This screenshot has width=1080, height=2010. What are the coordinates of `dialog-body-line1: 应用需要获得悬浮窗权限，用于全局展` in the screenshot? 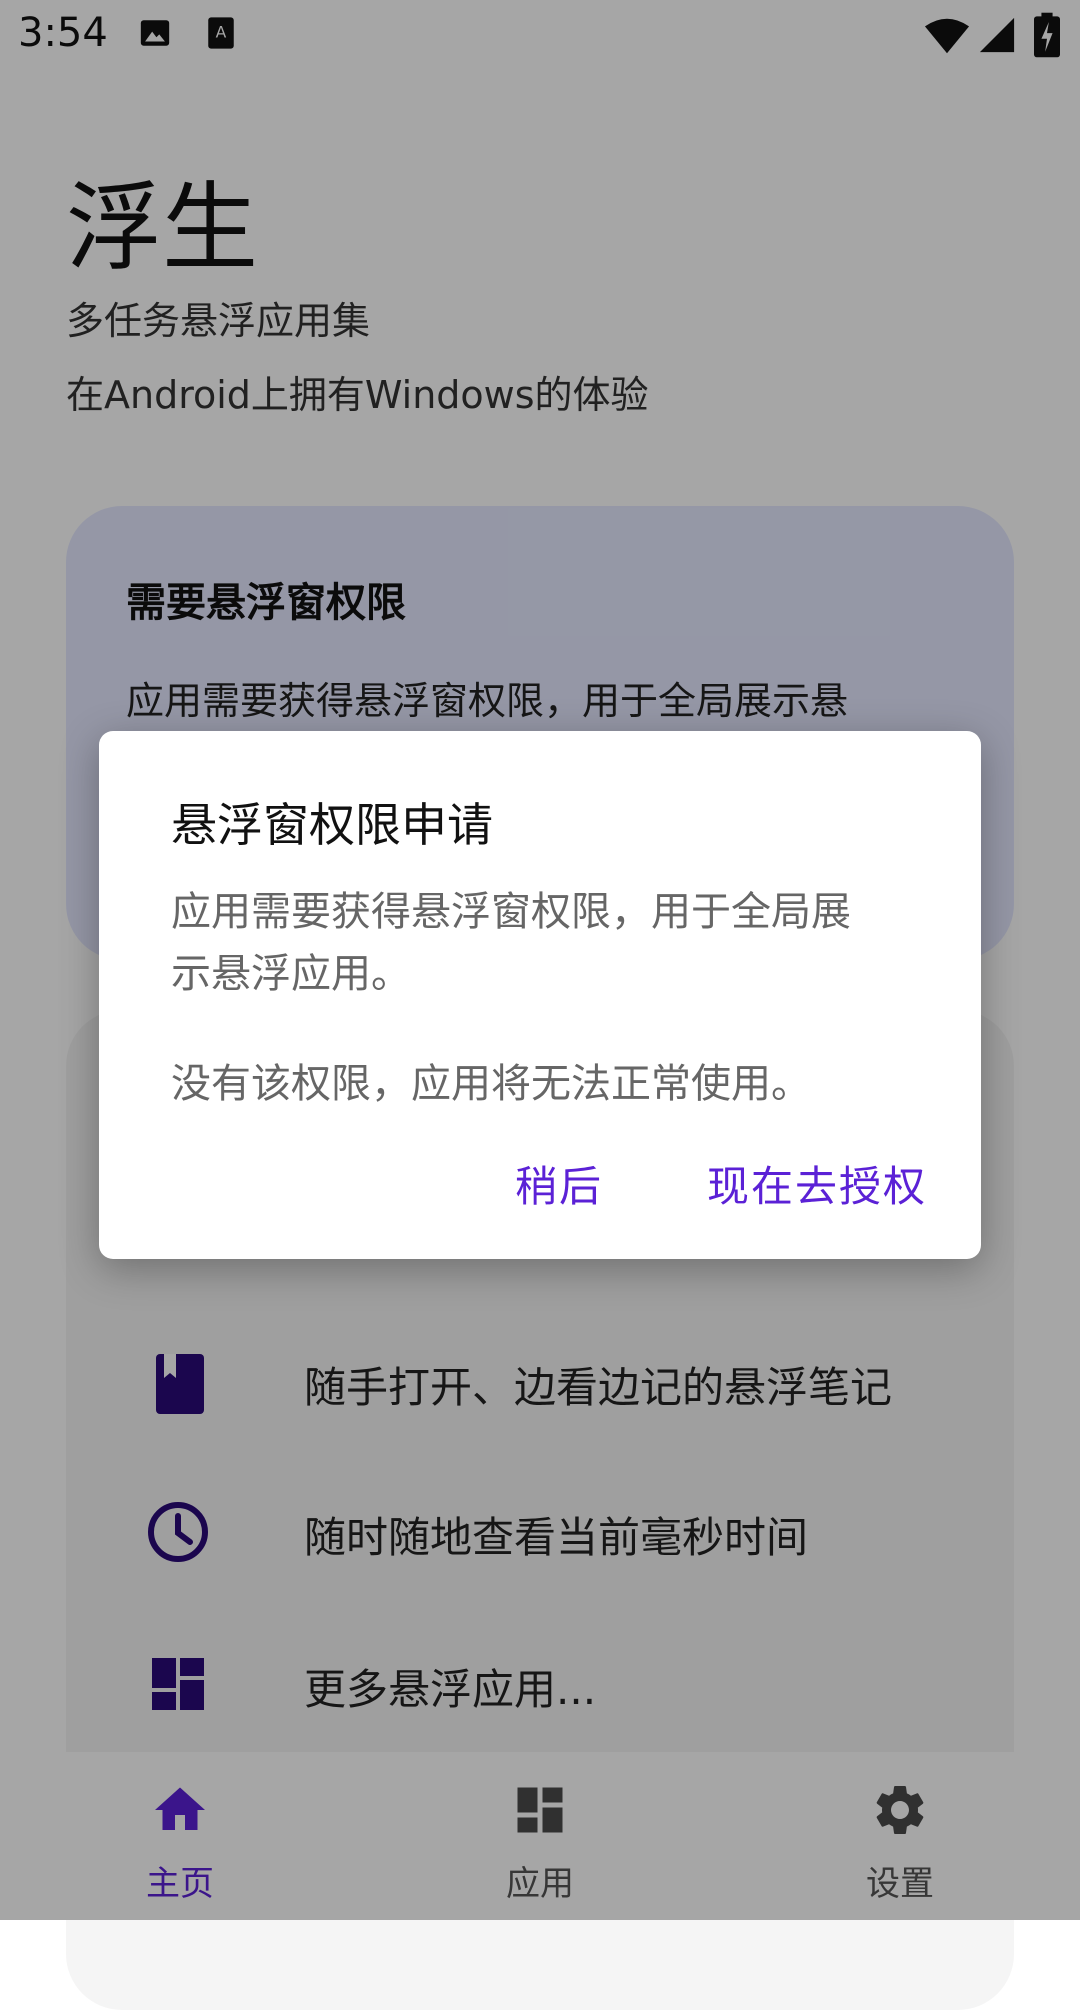 It's located at (511, 912).